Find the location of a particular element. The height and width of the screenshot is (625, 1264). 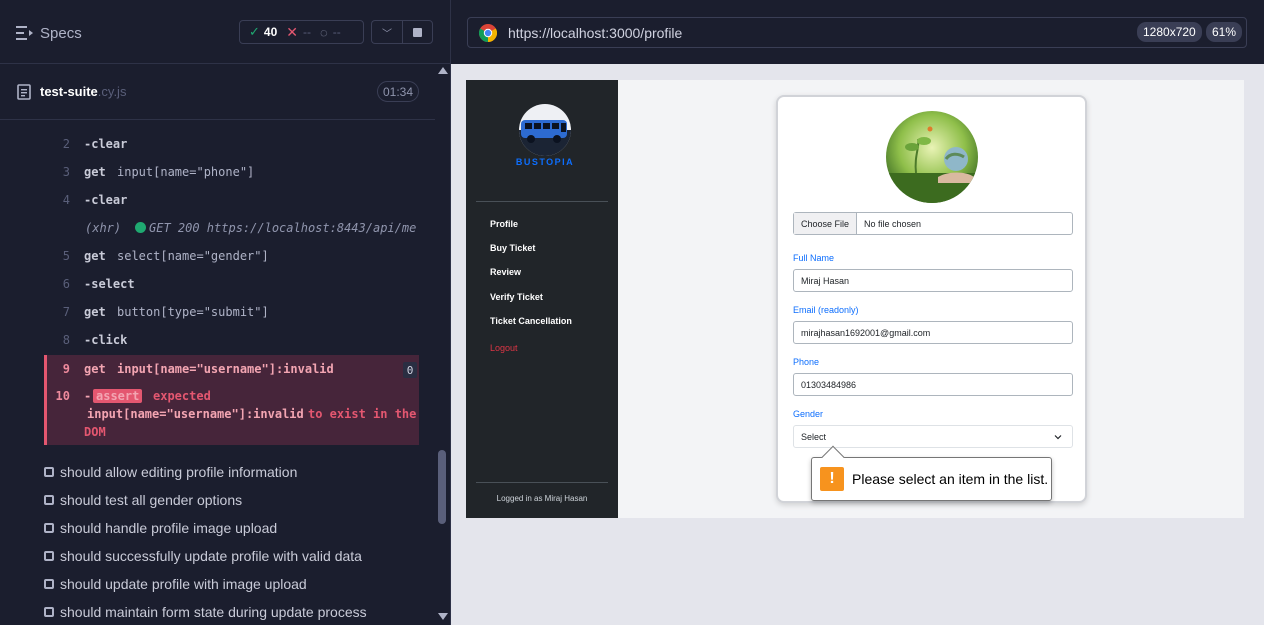

command-number: 2 is located at coordinates (66, 144).